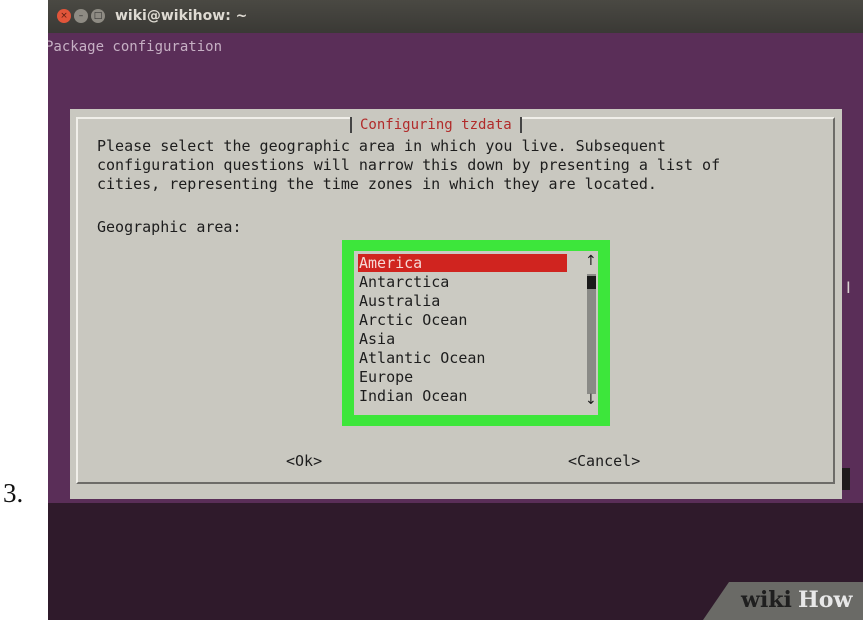 The width and height of the screenshot is (863, 620). Describe the element at coordinates (462, 282) in the screenshot. I see `list-item-antarctica: Antarctica` at that location.